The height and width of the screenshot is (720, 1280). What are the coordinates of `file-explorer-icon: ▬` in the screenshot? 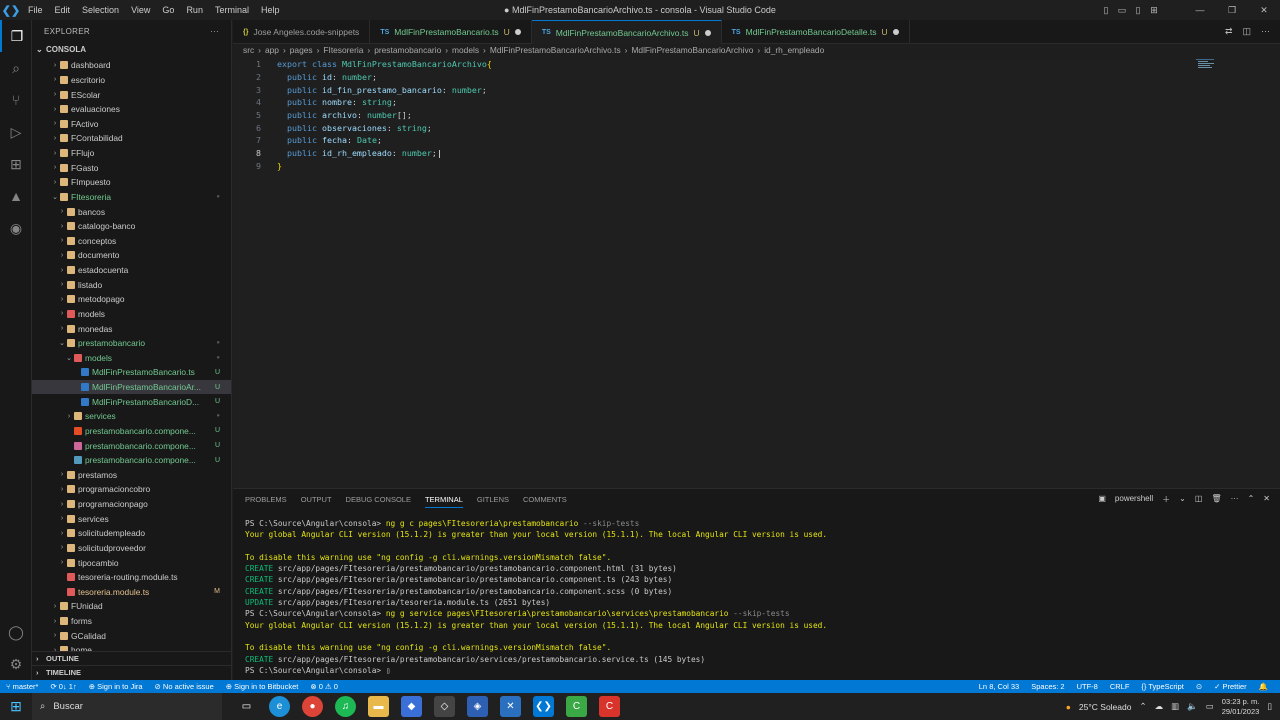 It's located at (378, 706).